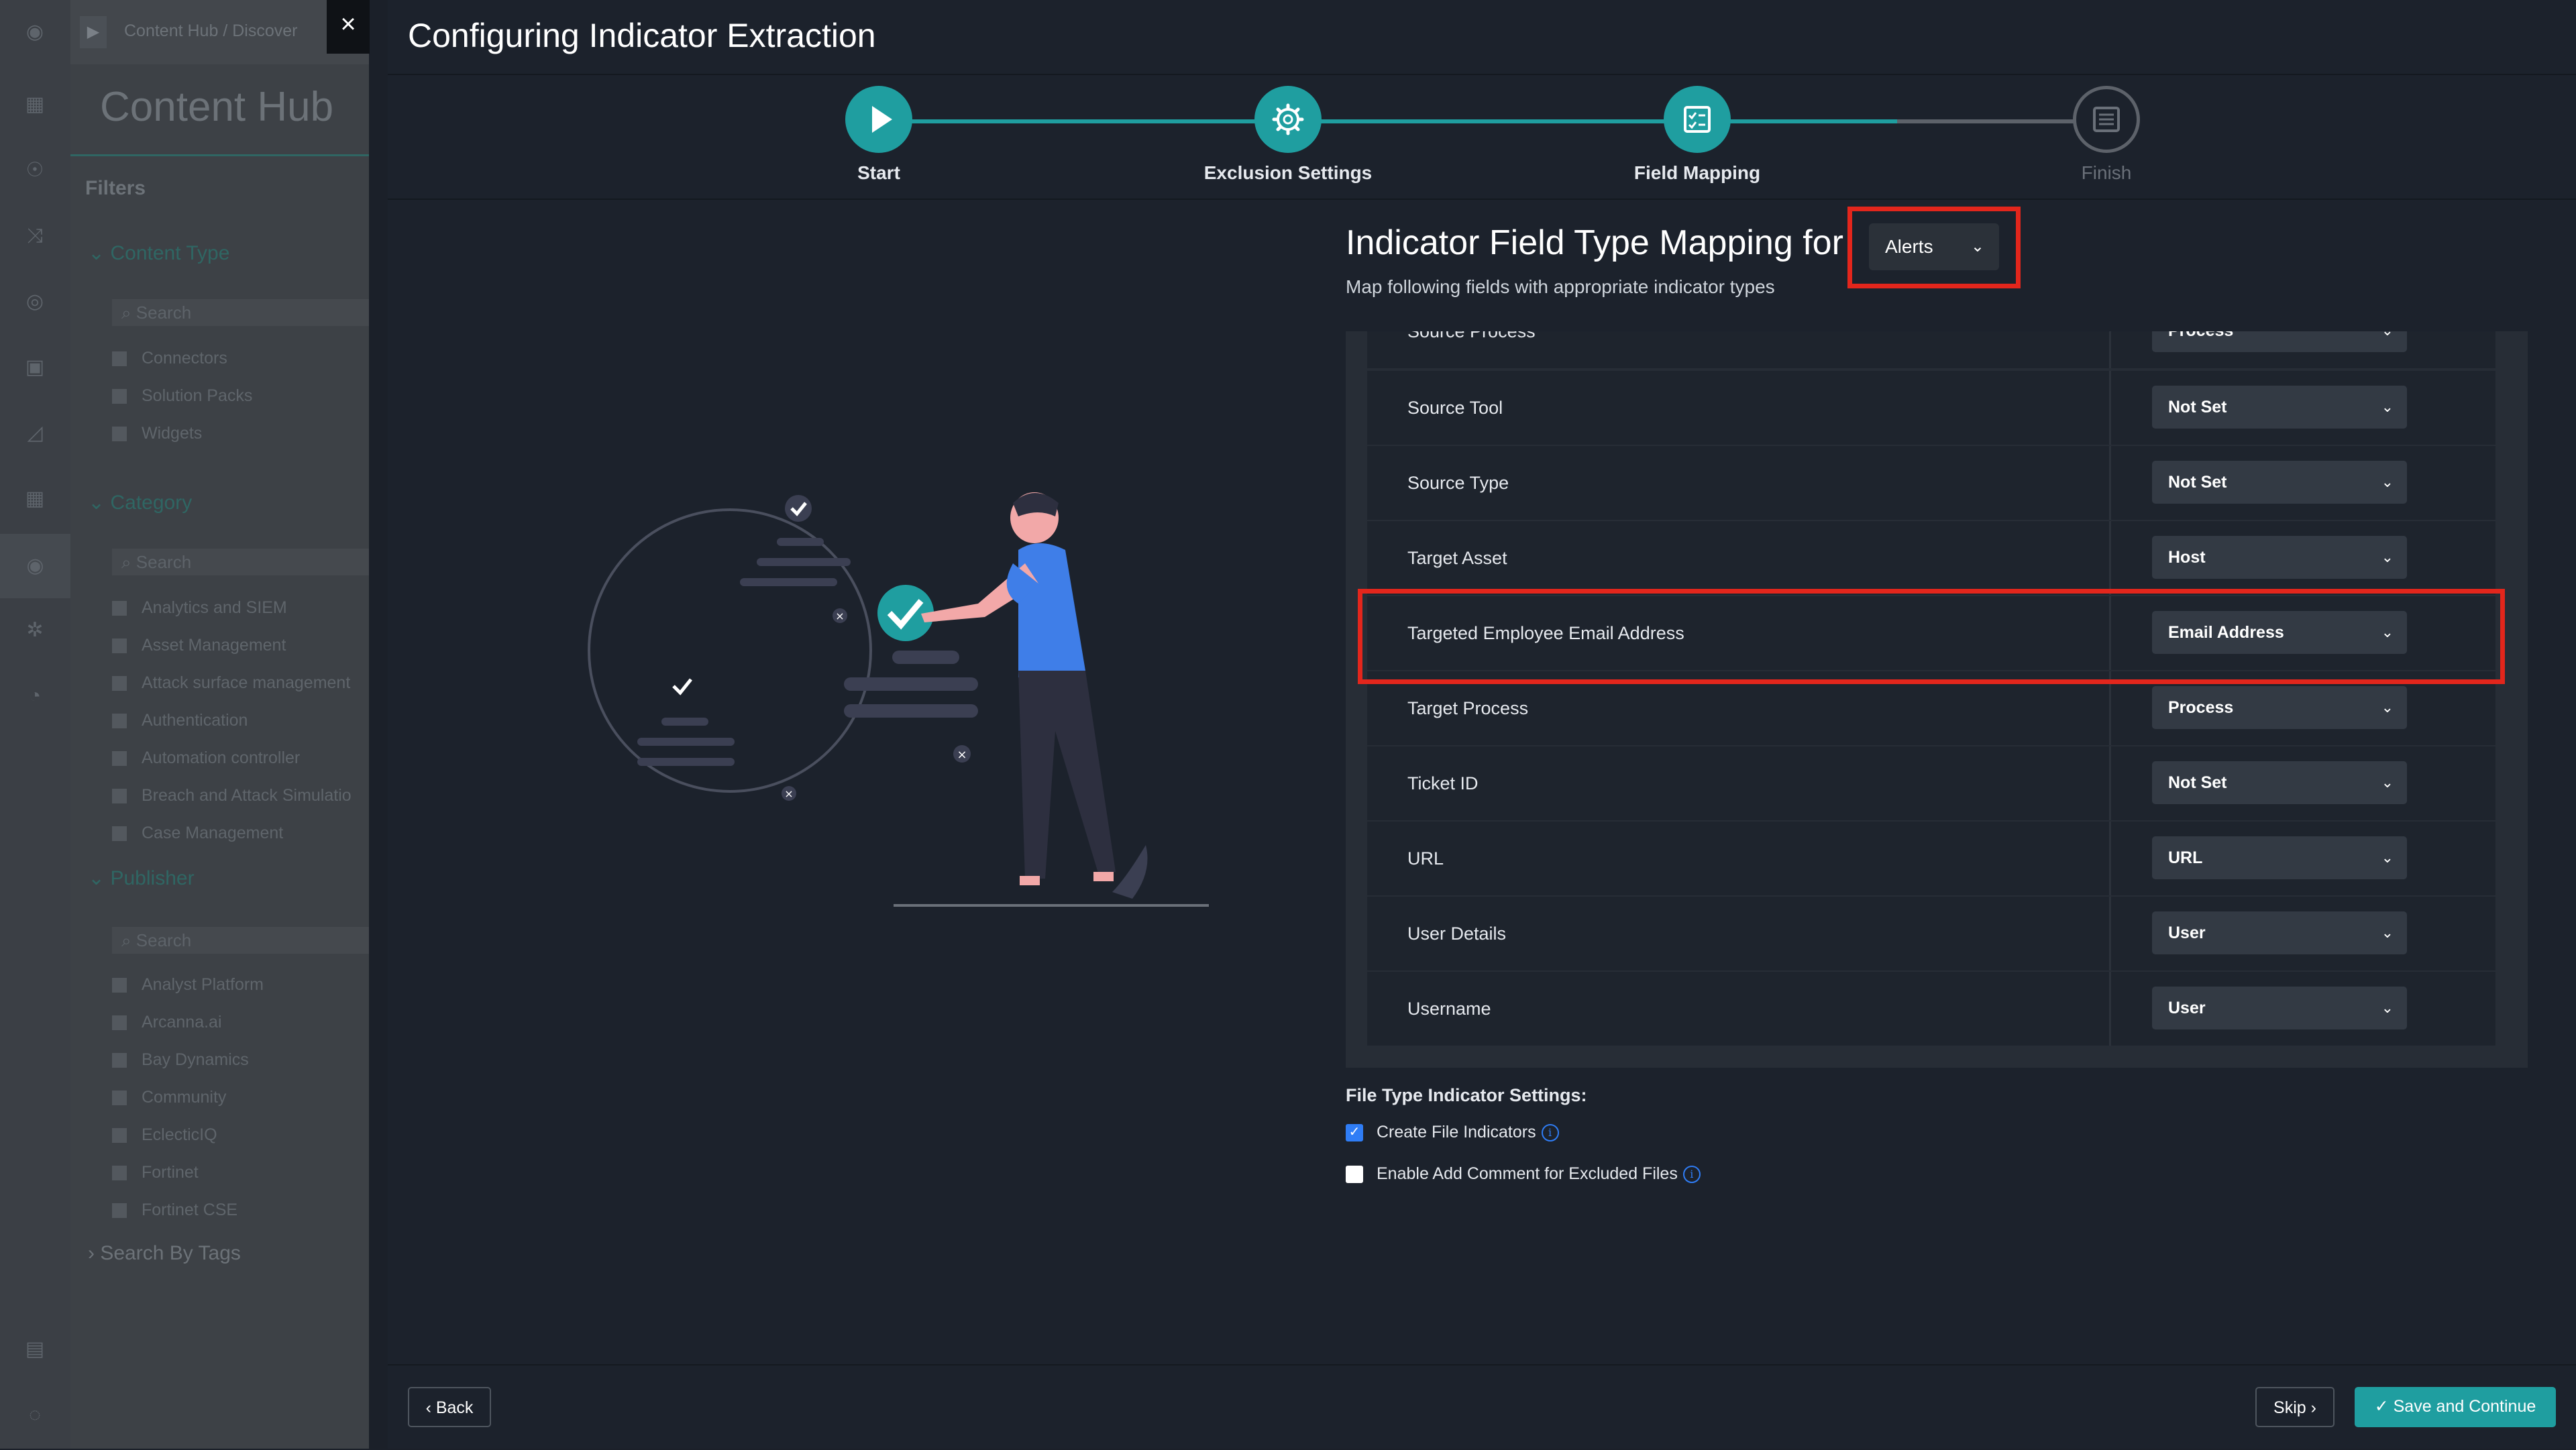 Image resolution: width=2576 pixels, height=1450 pixels. Describe the element at coordinates (34, 170) in the screenshot. I see `incidents-icon: ☉` at that location.